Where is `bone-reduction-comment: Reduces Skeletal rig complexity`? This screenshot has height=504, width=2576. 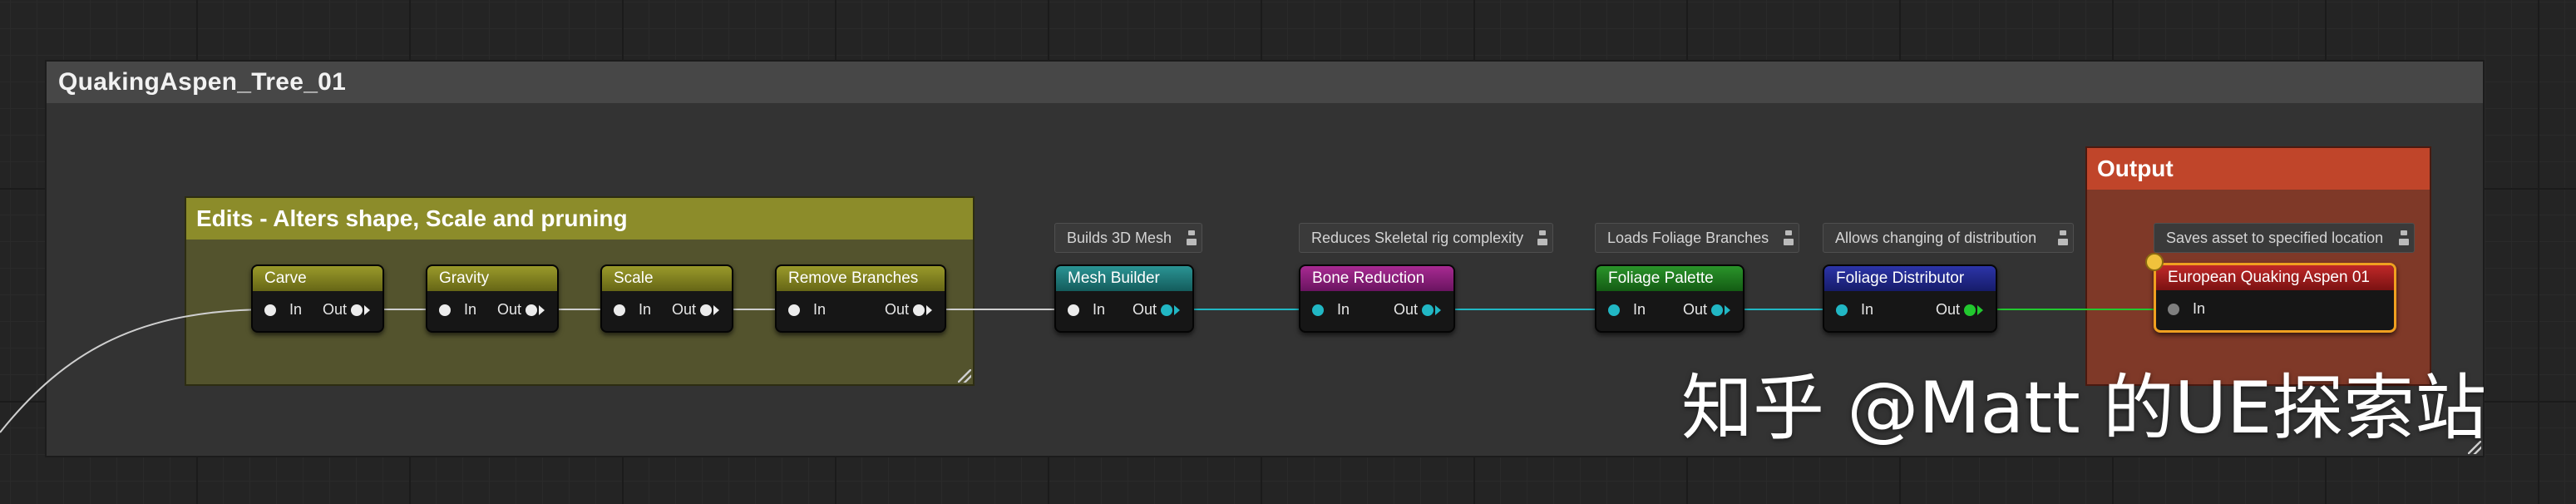 bone-reduction-comment: Reduces Skeletal rig complexity is located at coordinates (1426, 238).